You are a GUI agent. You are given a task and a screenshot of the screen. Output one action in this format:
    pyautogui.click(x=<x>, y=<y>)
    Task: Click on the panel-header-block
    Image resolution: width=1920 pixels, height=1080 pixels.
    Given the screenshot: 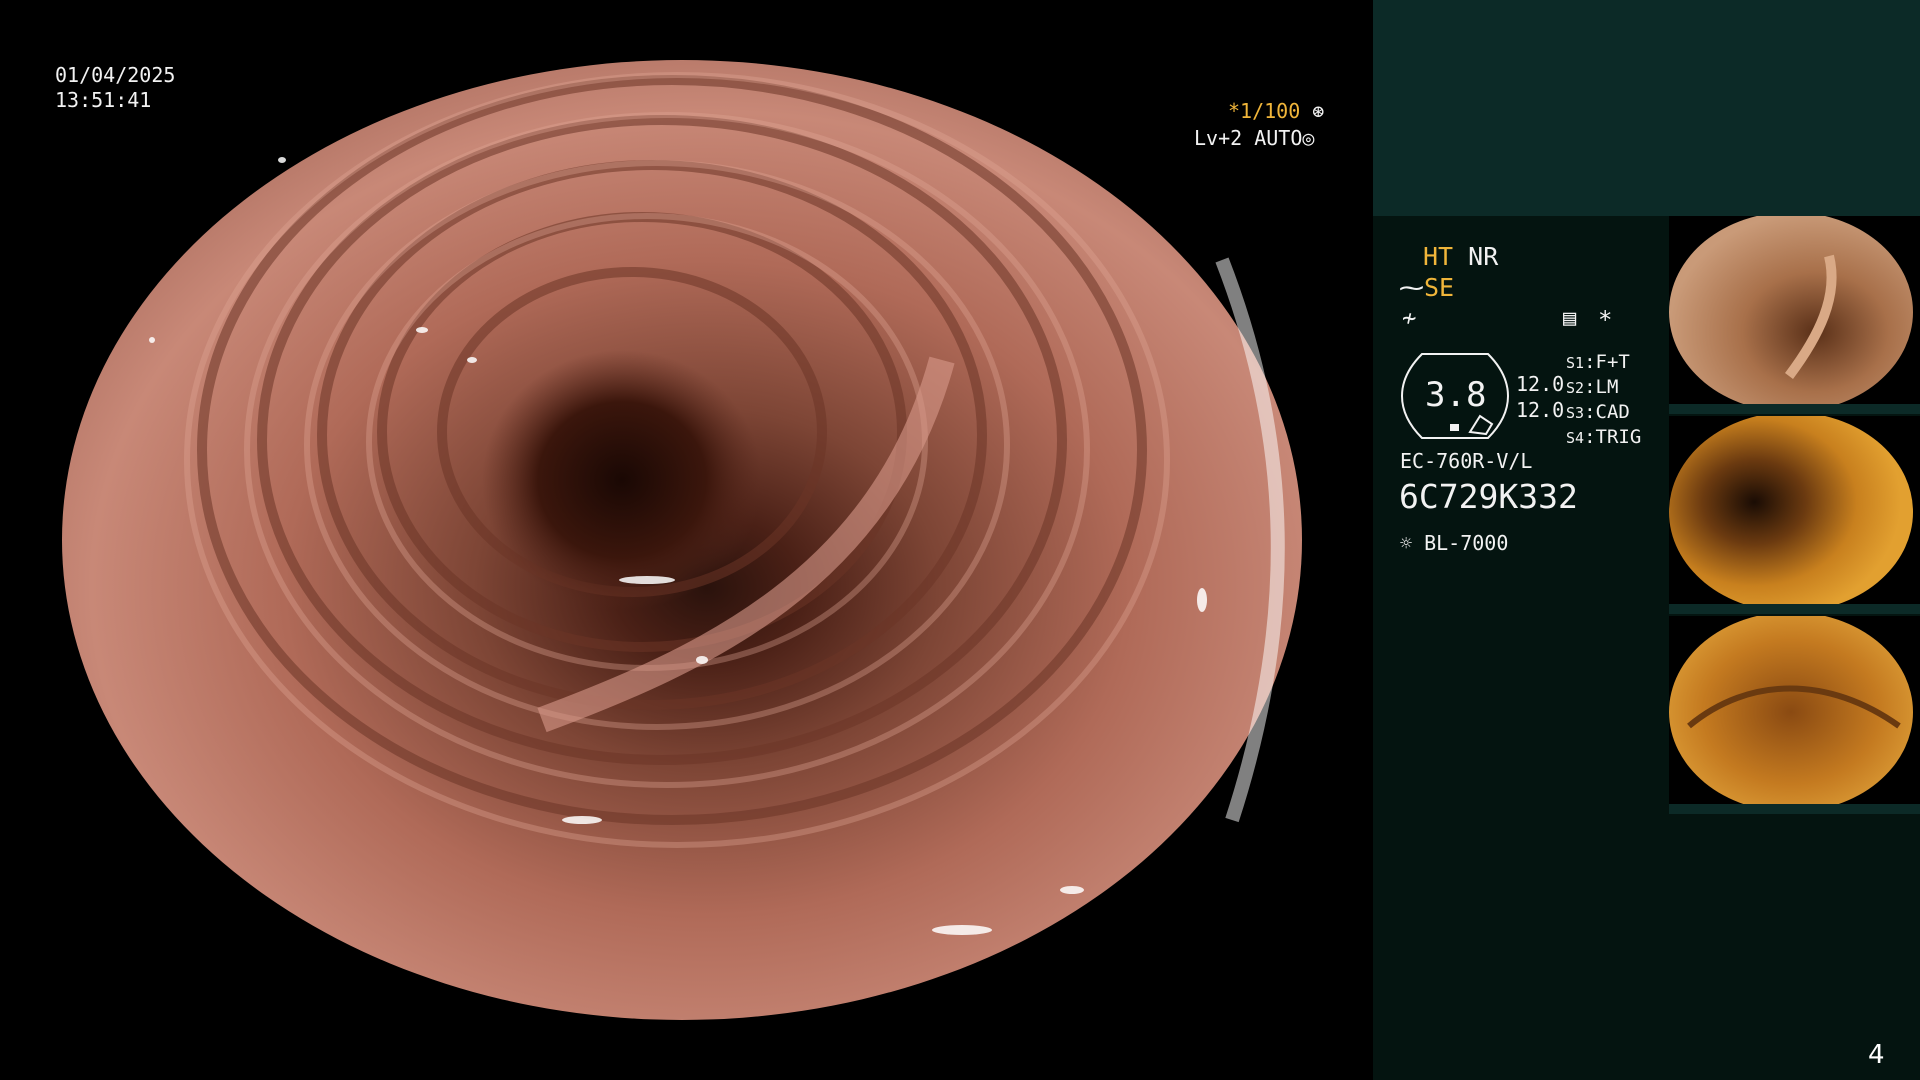 What is the action you would take?
    pyautogui.click(x=1646, y=108)
    